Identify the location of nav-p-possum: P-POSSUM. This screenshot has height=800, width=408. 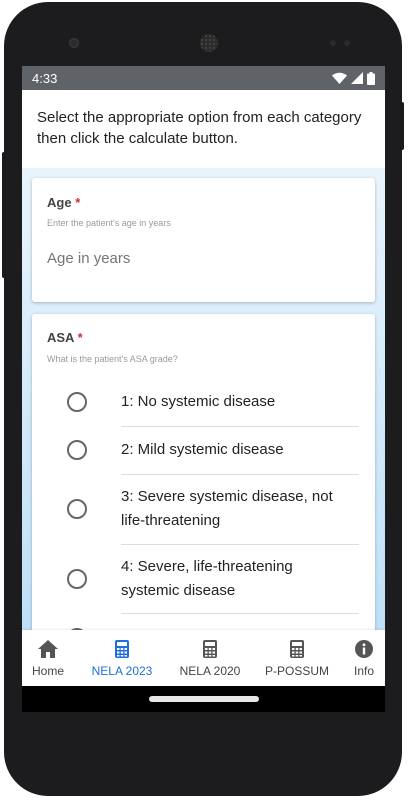
(297, 658).